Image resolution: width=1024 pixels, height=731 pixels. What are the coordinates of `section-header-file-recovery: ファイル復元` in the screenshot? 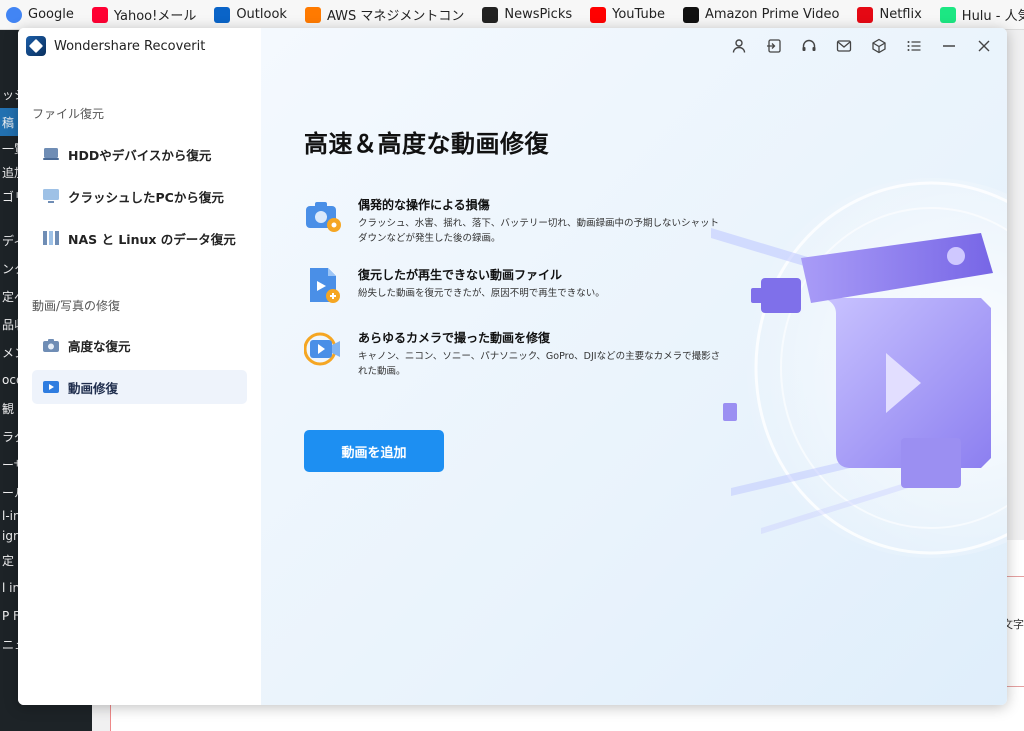 It's located at (68, 114).